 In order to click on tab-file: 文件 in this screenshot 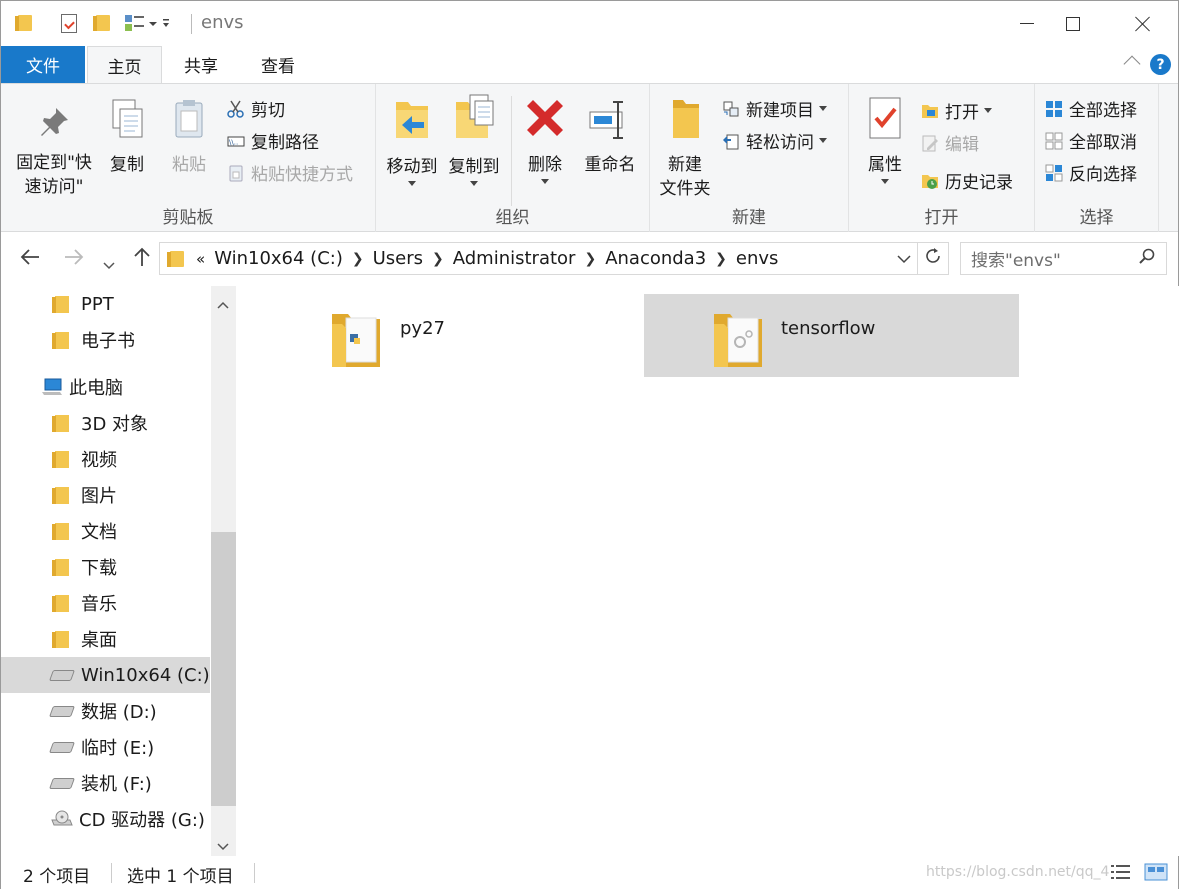, I will do `click(43, 64)`.